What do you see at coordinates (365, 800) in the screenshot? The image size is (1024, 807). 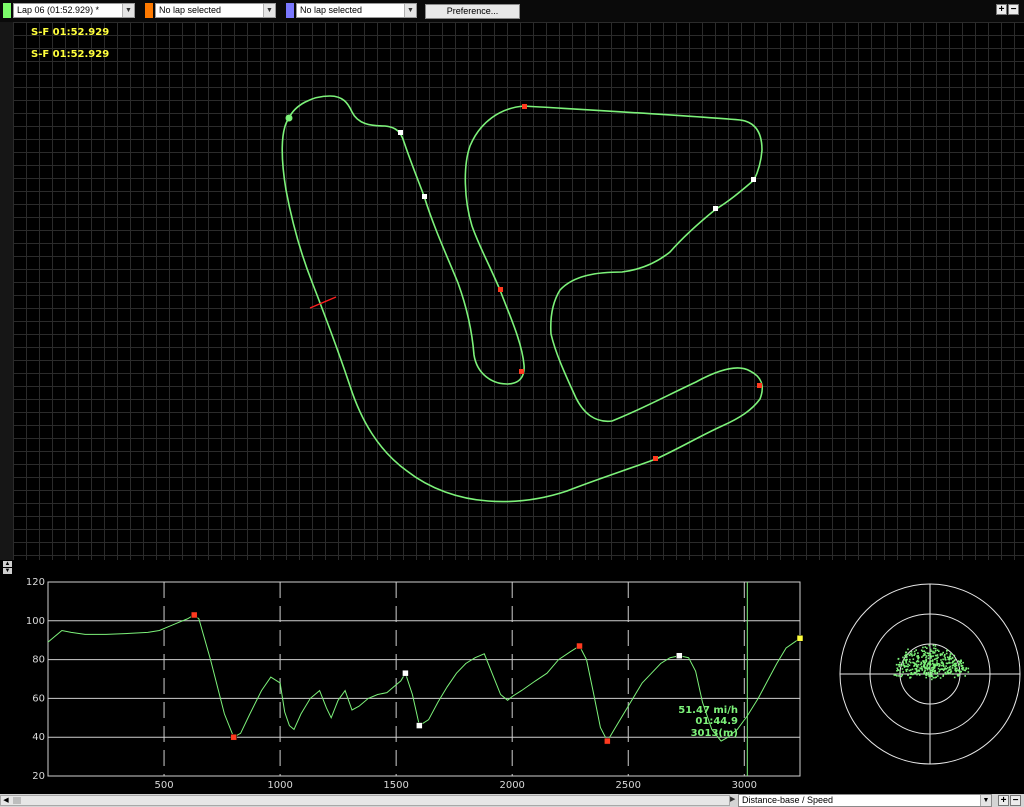 I see `horizontal-scrollbar: ◀` at bounding box center [365, 800].